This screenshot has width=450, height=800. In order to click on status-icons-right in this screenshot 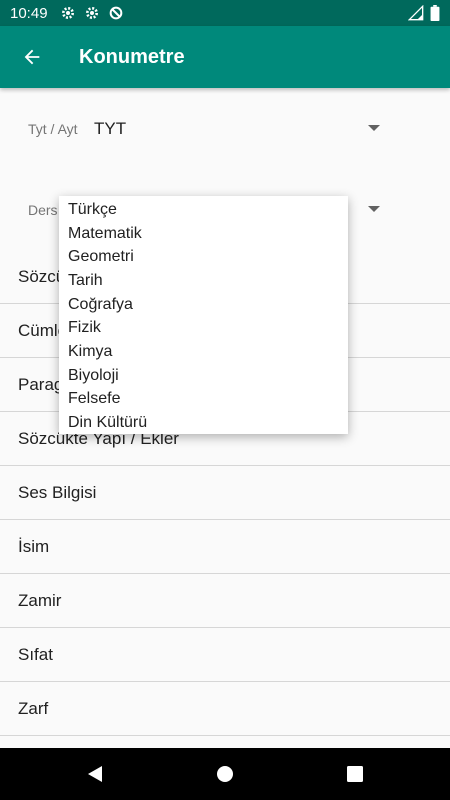, I will do `click(424, 13)`.